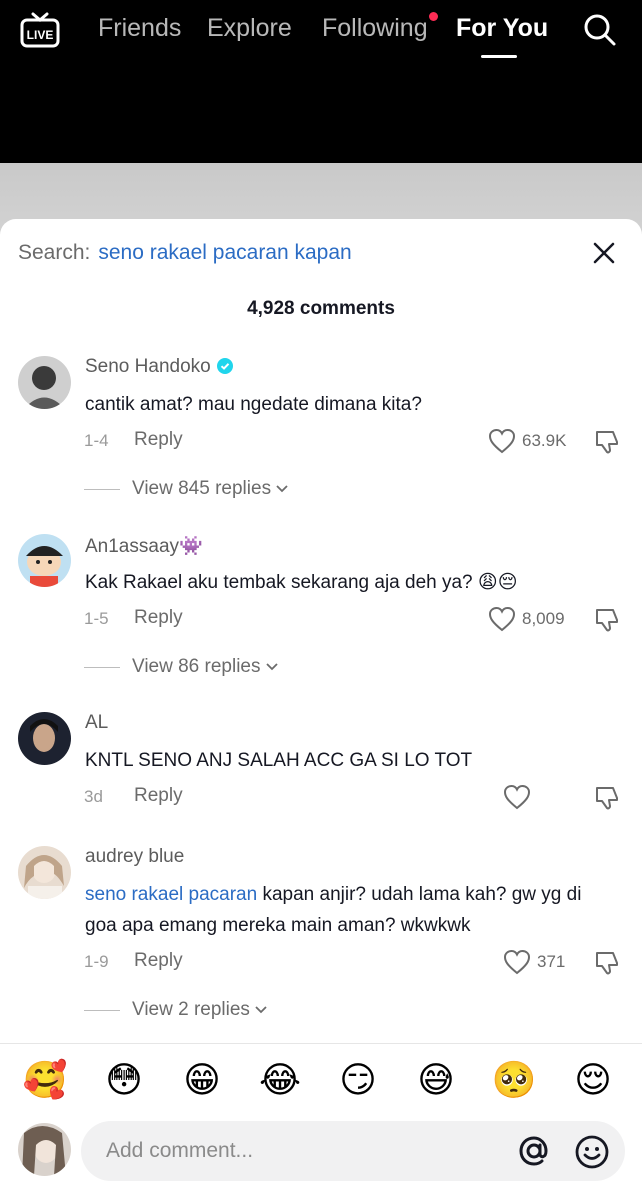 Image resolution: width=642 pixels, height=1200 pixels. I want to click on close-icon, so click(604, 253).